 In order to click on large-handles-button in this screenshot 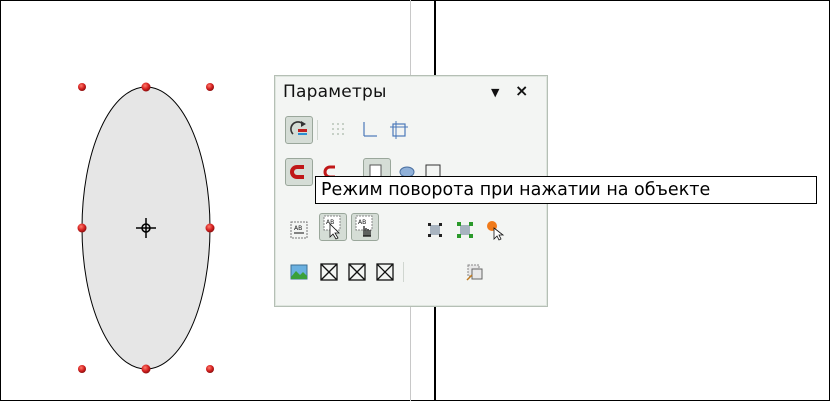, I will do `click(465, 230)`.